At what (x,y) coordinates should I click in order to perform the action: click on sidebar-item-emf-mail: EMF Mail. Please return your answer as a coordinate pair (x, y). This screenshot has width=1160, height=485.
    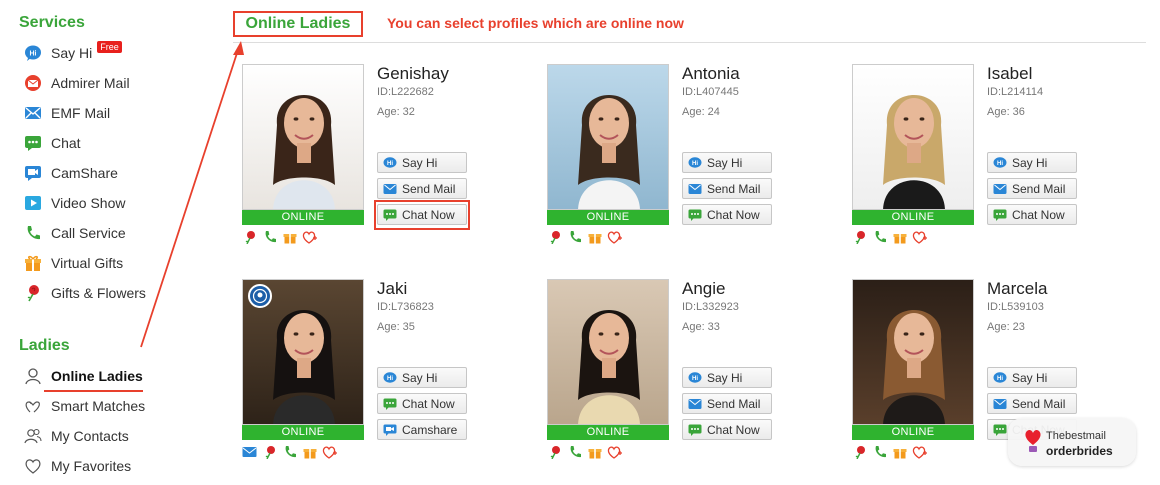
    Looking at the image, I should click on (67, 113).